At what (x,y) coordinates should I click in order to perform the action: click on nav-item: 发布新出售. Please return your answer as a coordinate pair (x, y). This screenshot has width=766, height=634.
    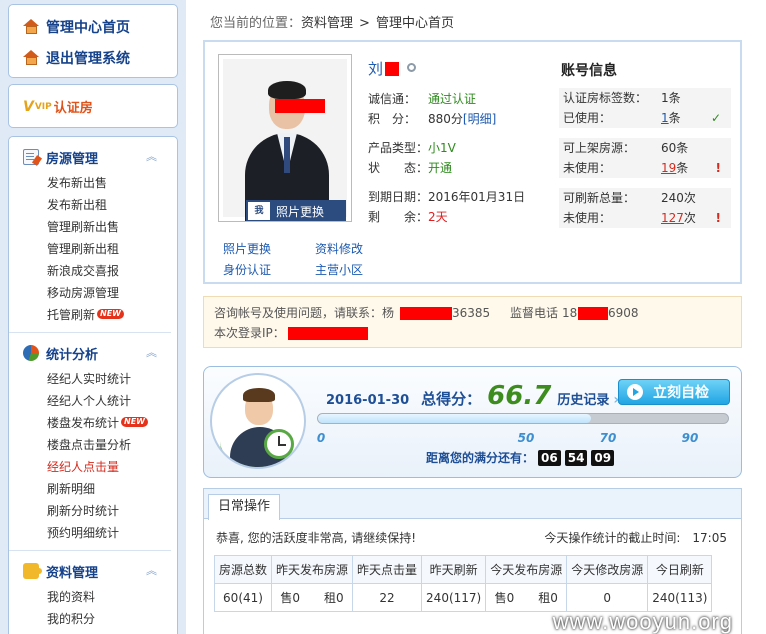
    Looking at the image, I should click on (109, 183).